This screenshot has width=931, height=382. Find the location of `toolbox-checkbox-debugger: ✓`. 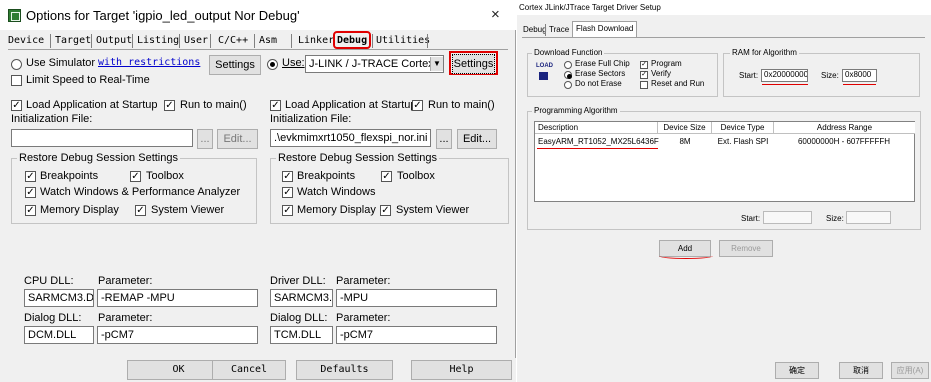

toolbox-checkbox-debugger: ✓ is located at coordinates (386, 176).